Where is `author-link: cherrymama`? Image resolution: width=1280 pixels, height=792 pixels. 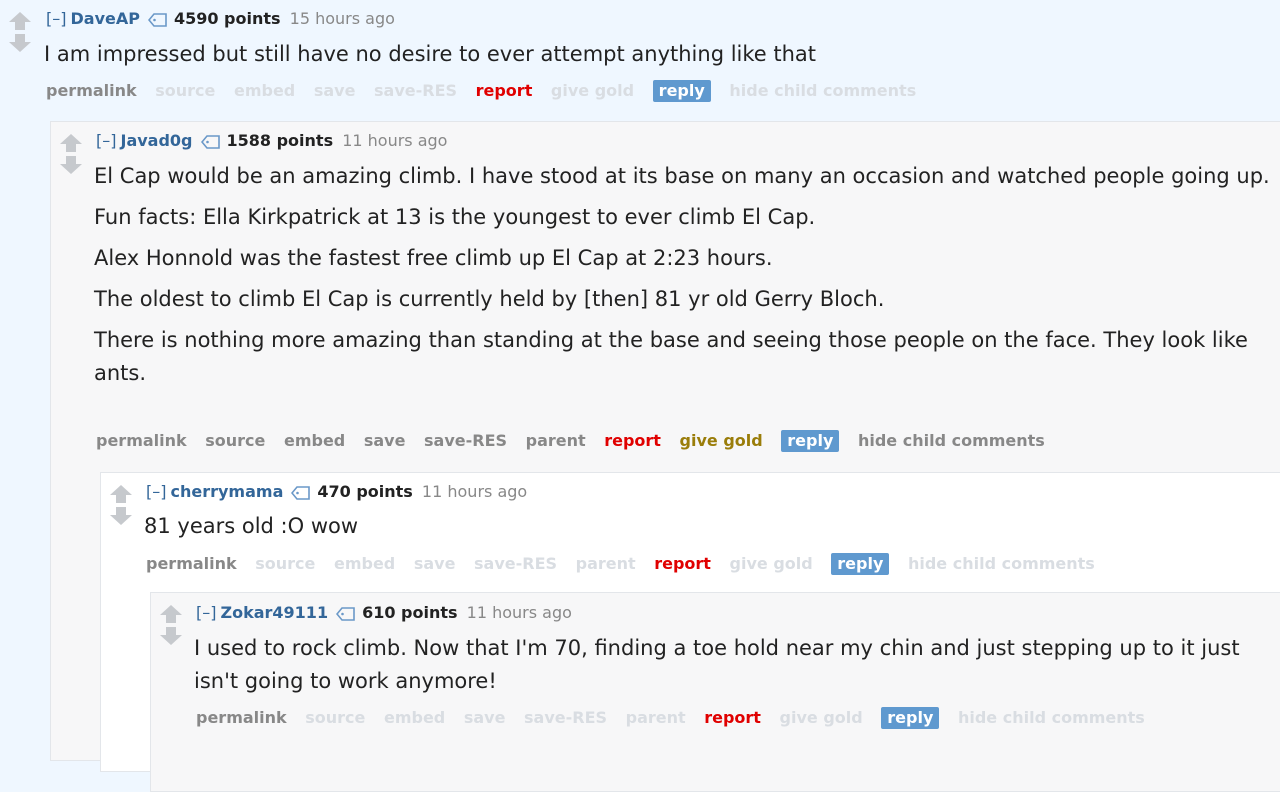 author-link: cherrymama is located at coordinates (226, 491).